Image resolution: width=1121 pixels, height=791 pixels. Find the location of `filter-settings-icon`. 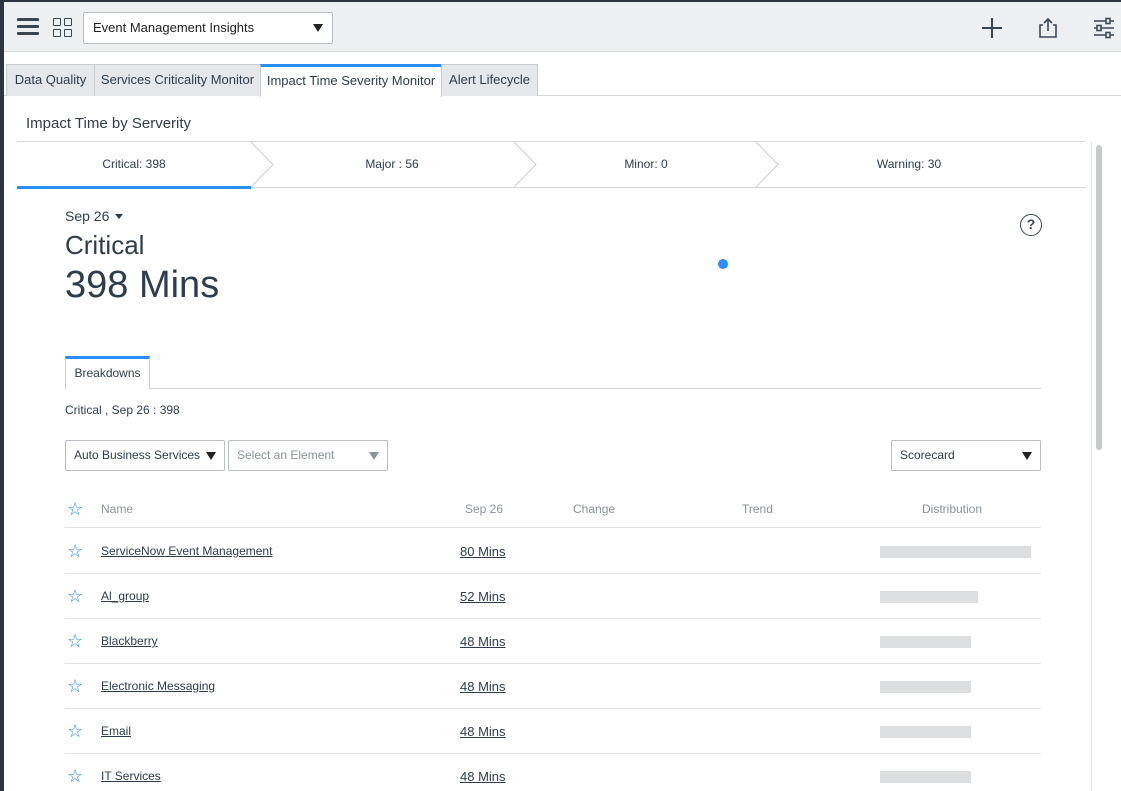

filter-settings-icon is located at coordinates (1104, 28).